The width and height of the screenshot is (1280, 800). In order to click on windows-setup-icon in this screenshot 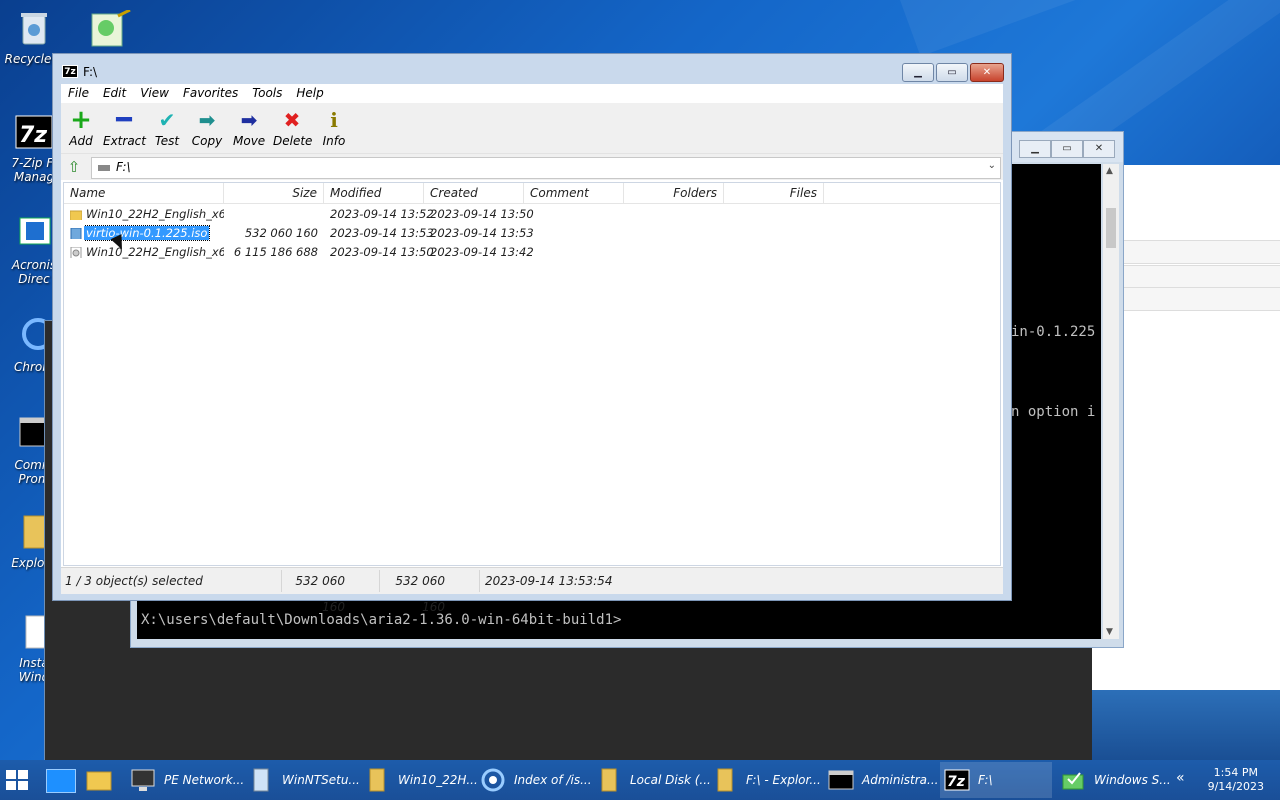, I will do `click(1073, 780)`.